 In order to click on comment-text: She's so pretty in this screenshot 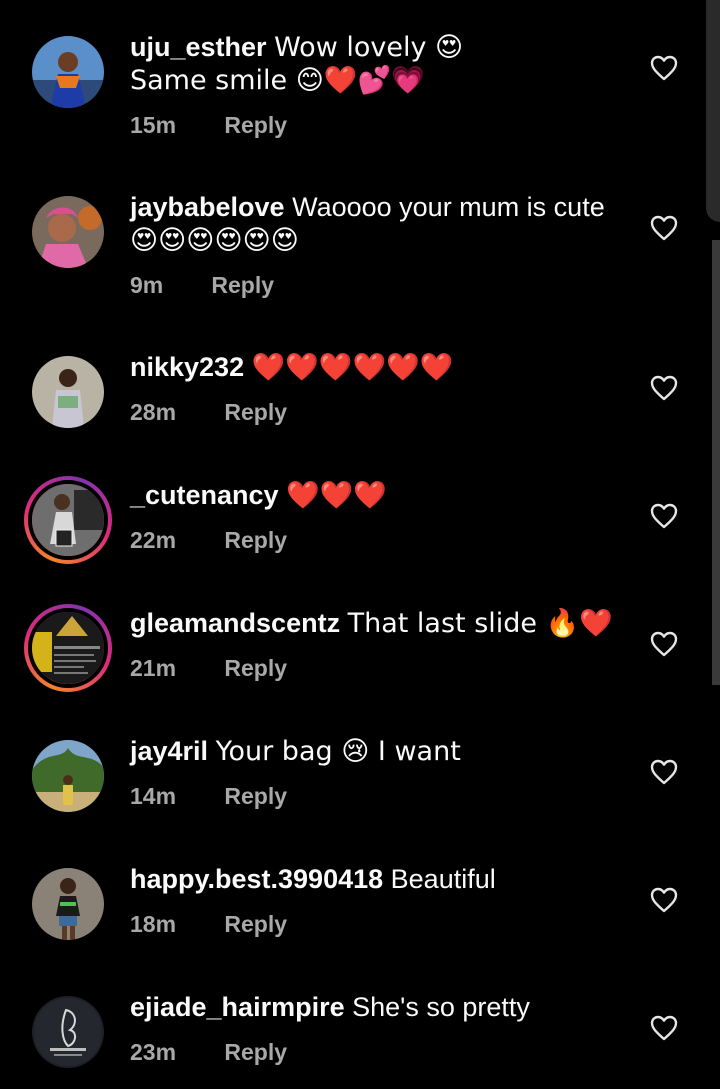, I will do `click(441, 1007)`.